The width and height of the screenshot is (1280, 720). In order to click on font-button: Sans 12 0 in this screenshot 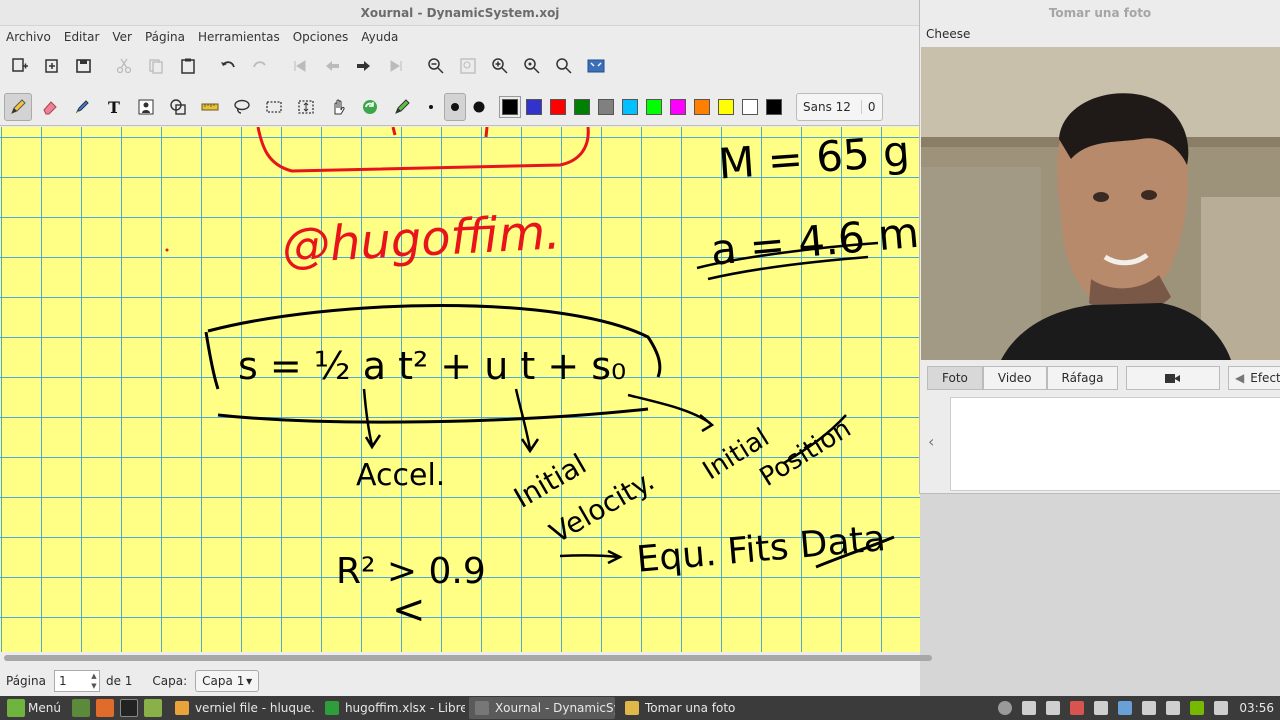, I will do `click(839, 106)`.